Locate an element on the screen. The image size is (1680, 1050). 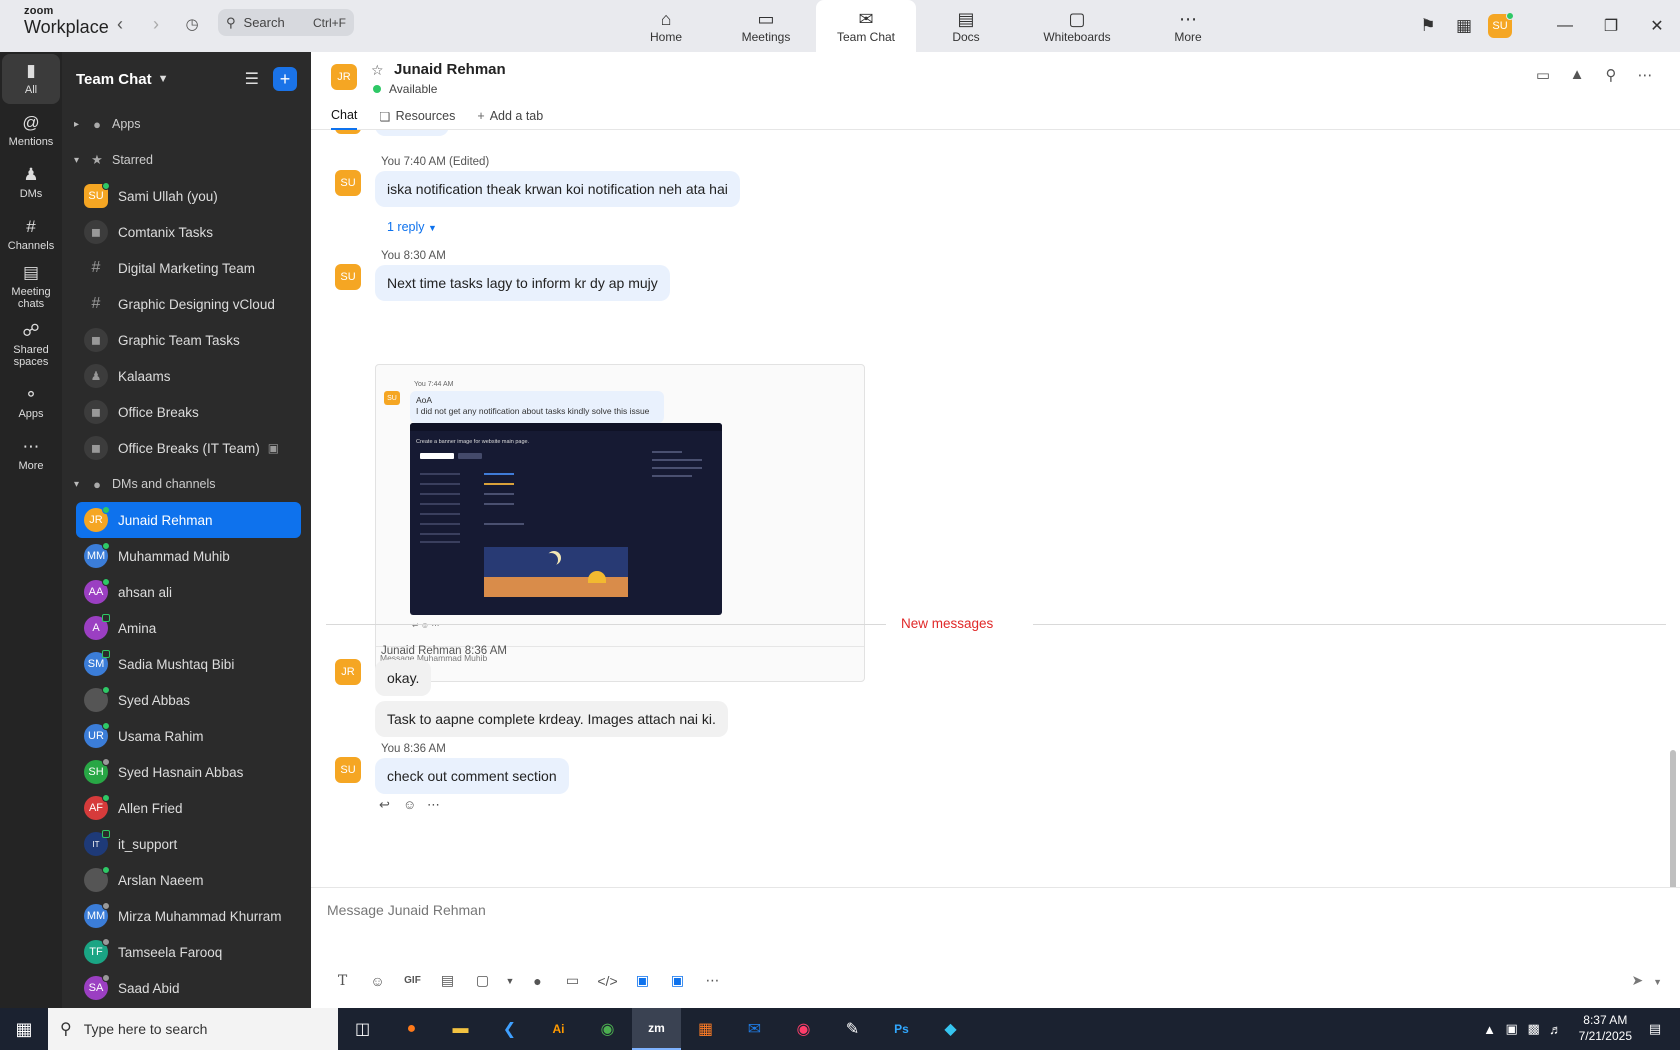
bell-icon: ⚑ is located at coordinates (1428, 26).